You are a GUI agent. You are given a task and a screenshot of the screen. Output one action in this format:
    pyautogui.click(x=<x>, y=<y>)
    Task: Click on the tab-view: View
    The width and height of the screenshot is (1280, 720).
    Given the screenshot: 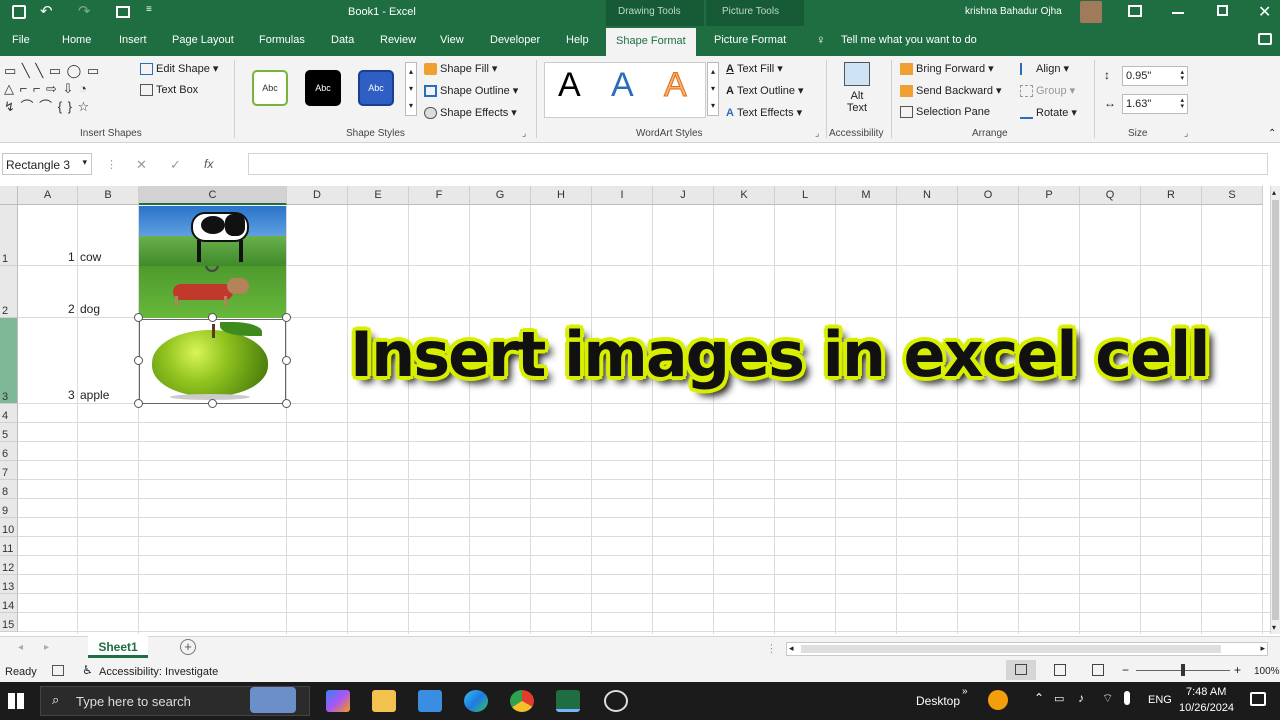 What is the action you would take?
    pyautogui.click(x=452, y=40)
    